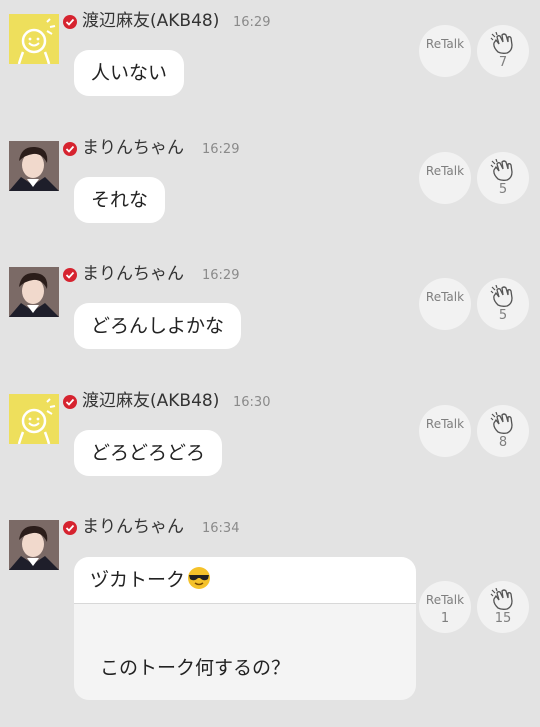 This screenshot has width=540, height=727. I want to click on clap-button: 7, so click(503, 51).